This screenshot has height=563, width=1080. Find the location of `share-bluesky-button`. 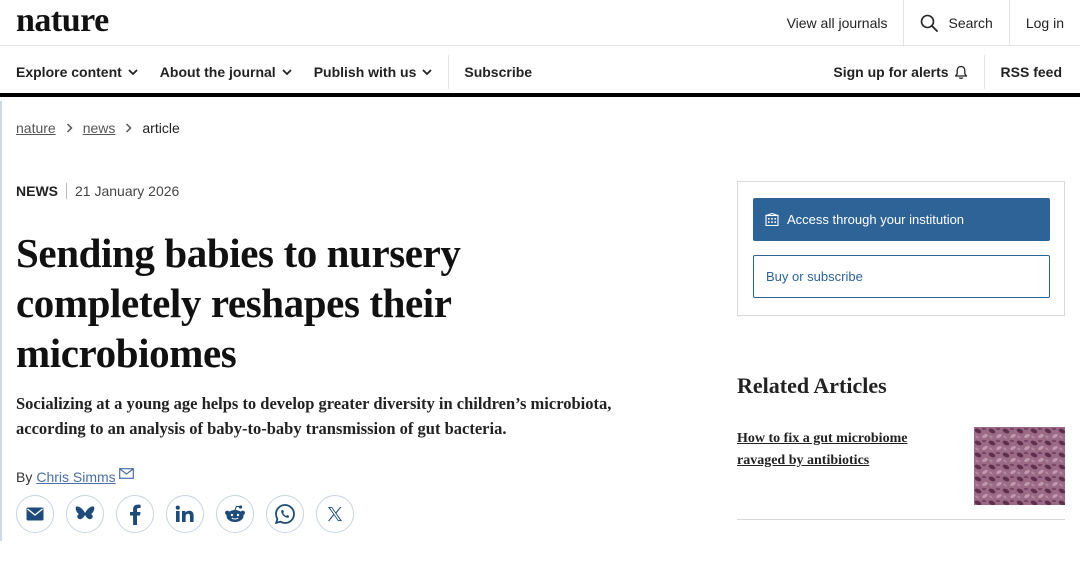

share-bluesky-button is located at coordinates (85, 514).